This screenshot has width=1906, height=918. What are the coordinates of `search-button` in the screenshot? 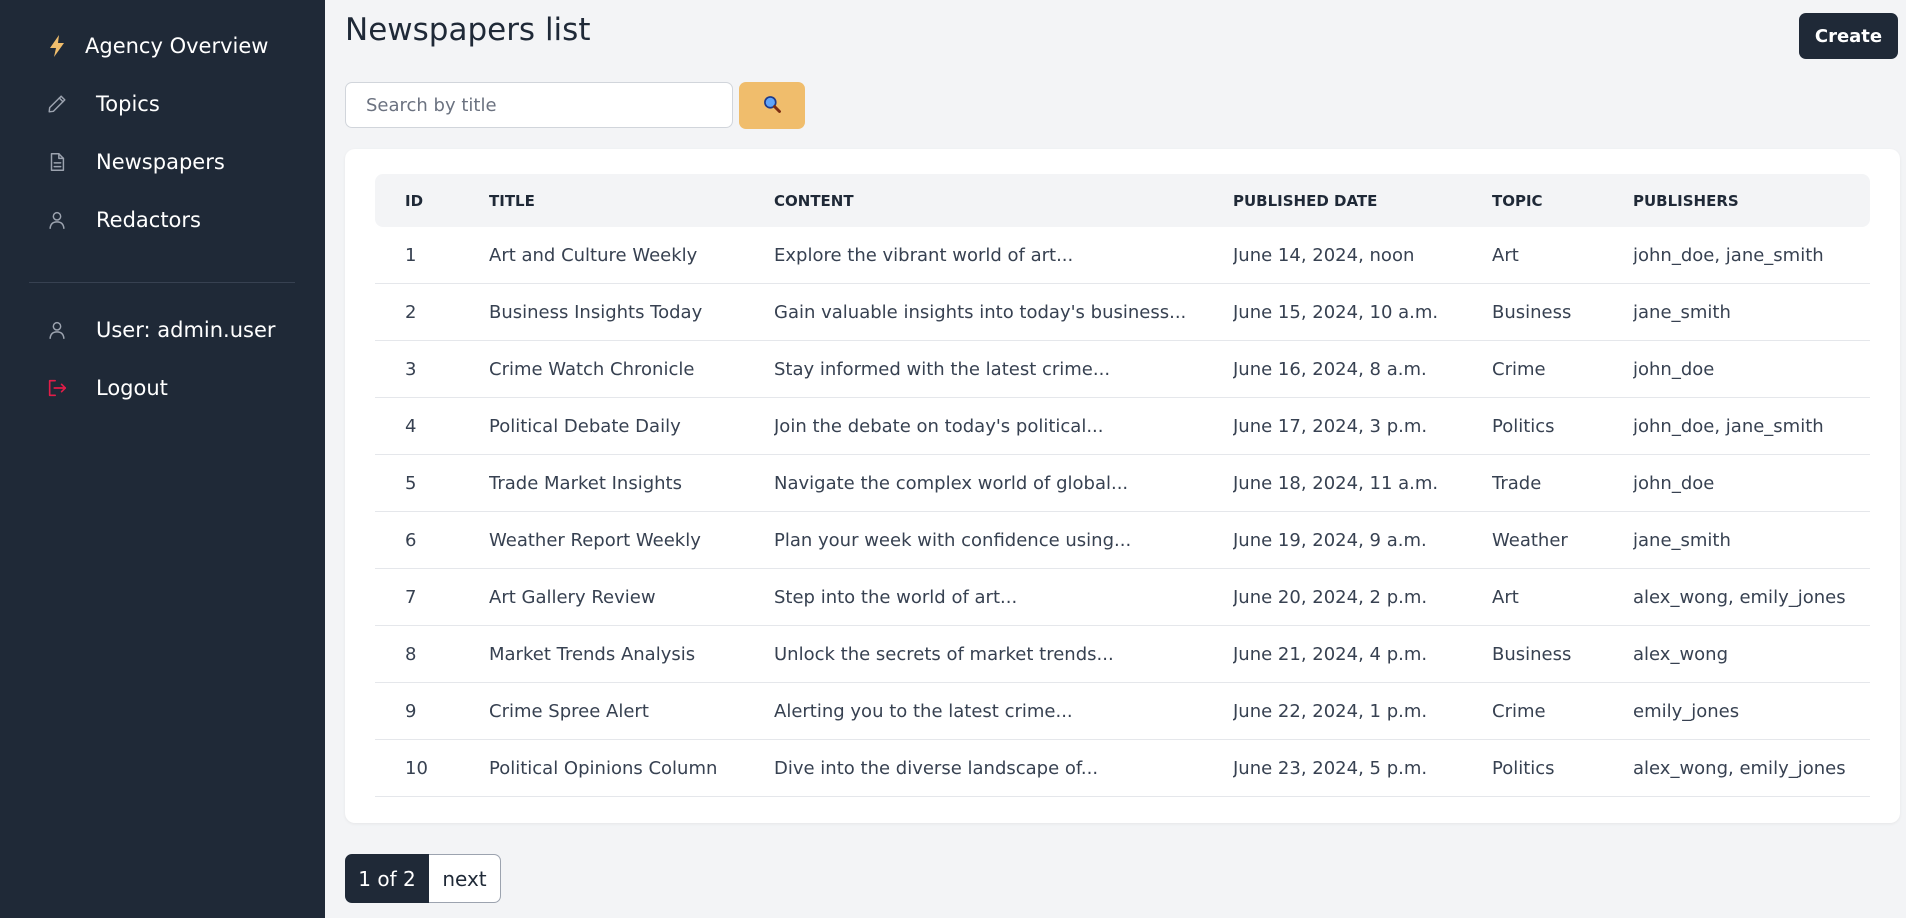 It's located at (772, 105).